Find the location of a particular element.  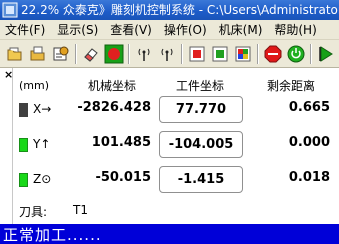

machine-coord-header: 机械坐标 is located at coordinates (112, 86).